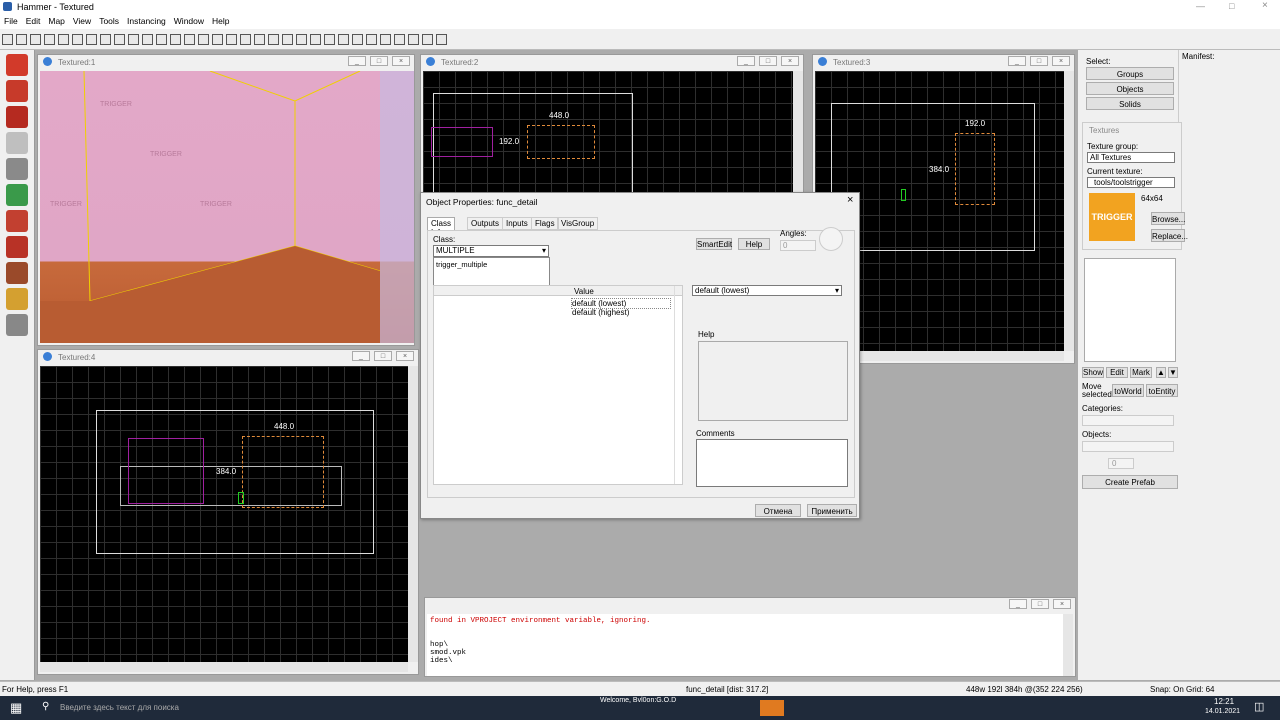  I want to click on copy-icon, so click(203, 39).